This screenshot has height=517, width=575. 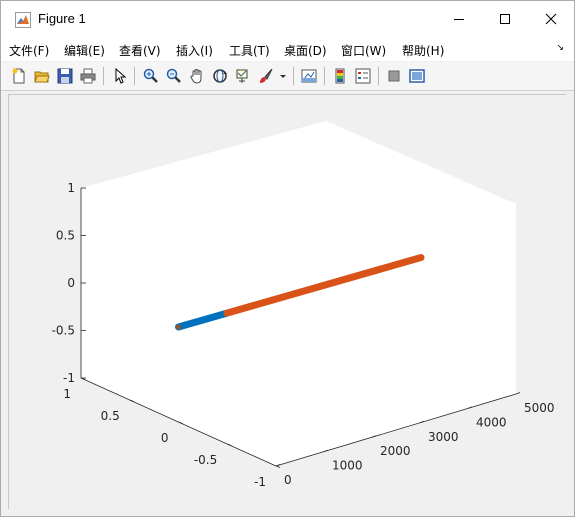 I want to click on matlab-icon, so click(x=23, y=20).